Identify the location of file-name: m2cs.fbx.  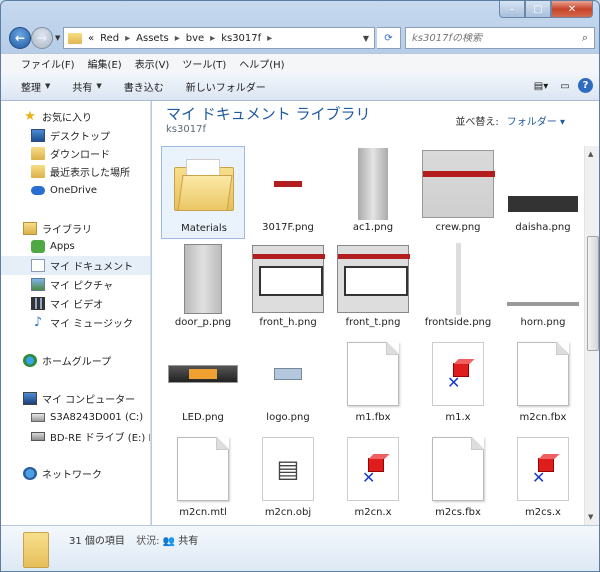
(458, 512).